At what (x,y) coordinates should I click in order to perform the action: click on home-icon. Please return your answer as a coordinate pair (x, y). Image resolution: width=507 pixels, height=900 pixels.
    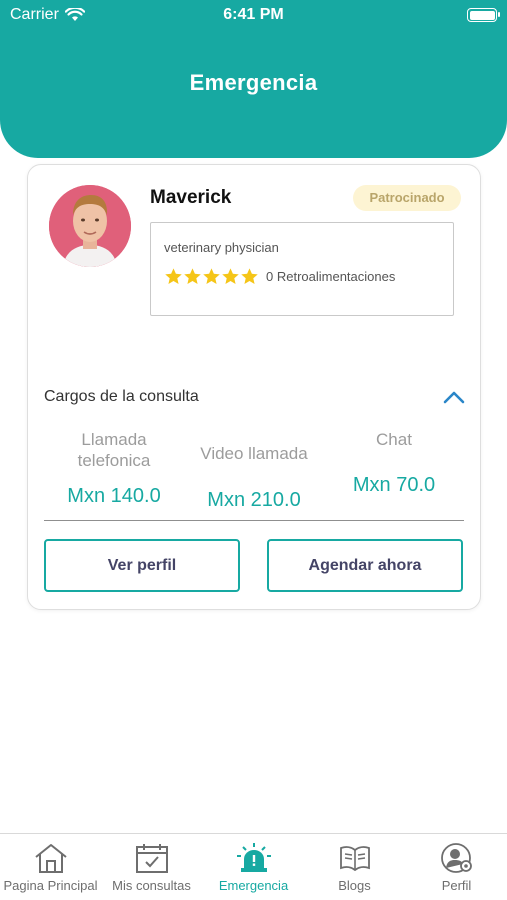
    Looking at the image, I should click on (50, 858).